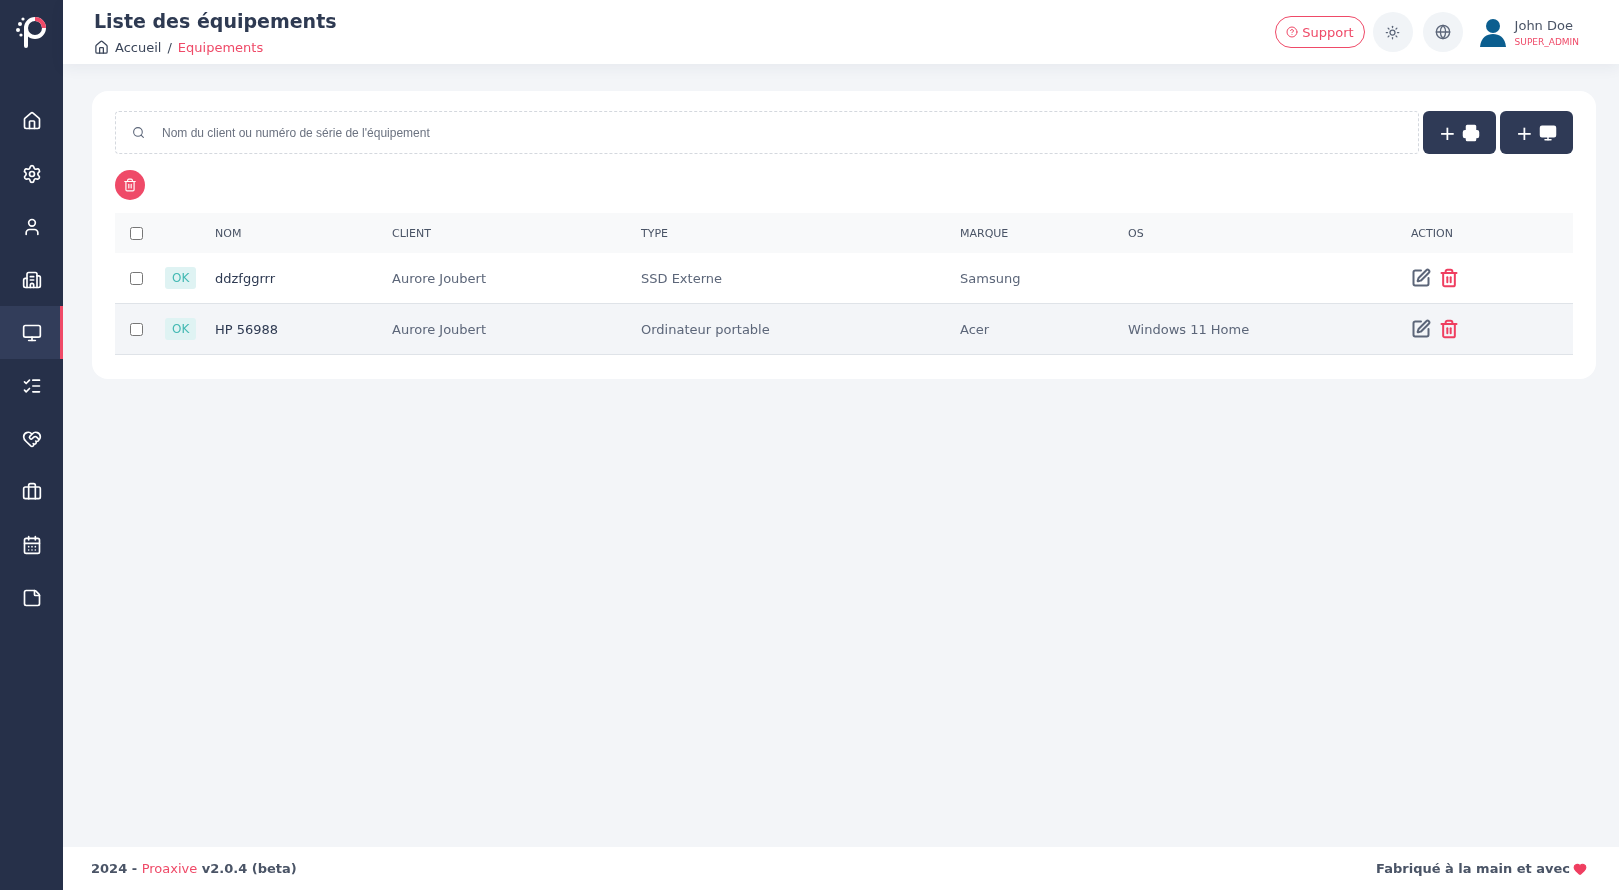 The image size is (1619, 890). I want to click on globe-icon, so click(1442, 32).